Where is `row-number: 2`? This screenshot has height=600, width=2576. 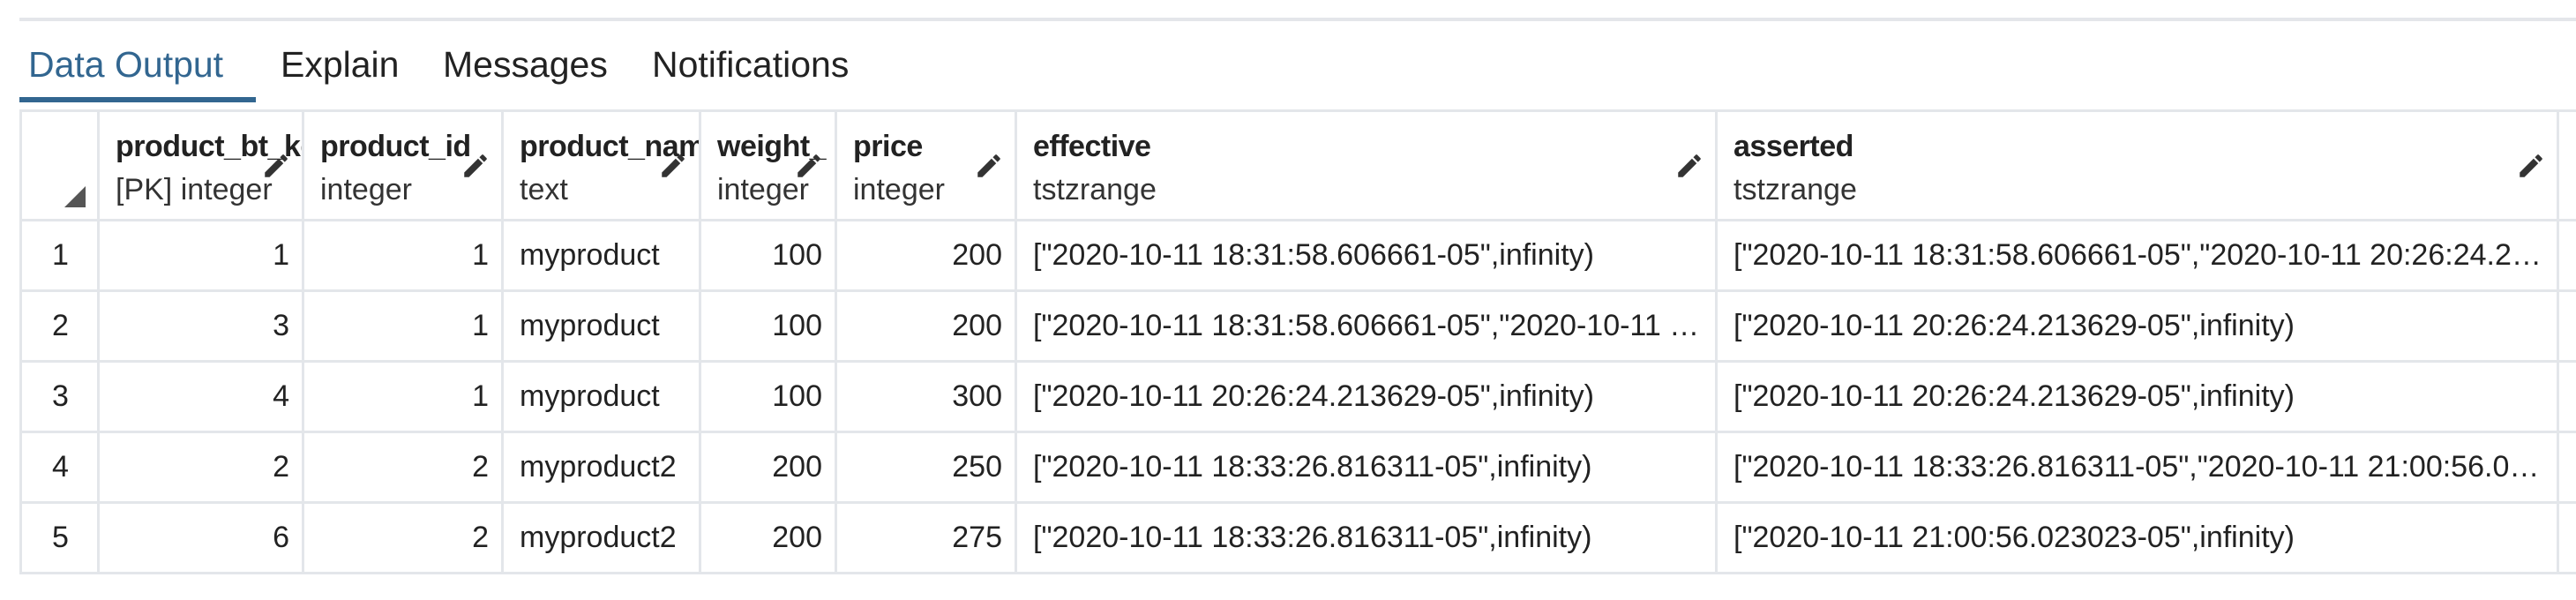
row-number: 2 is located at coordinates (60, 326).